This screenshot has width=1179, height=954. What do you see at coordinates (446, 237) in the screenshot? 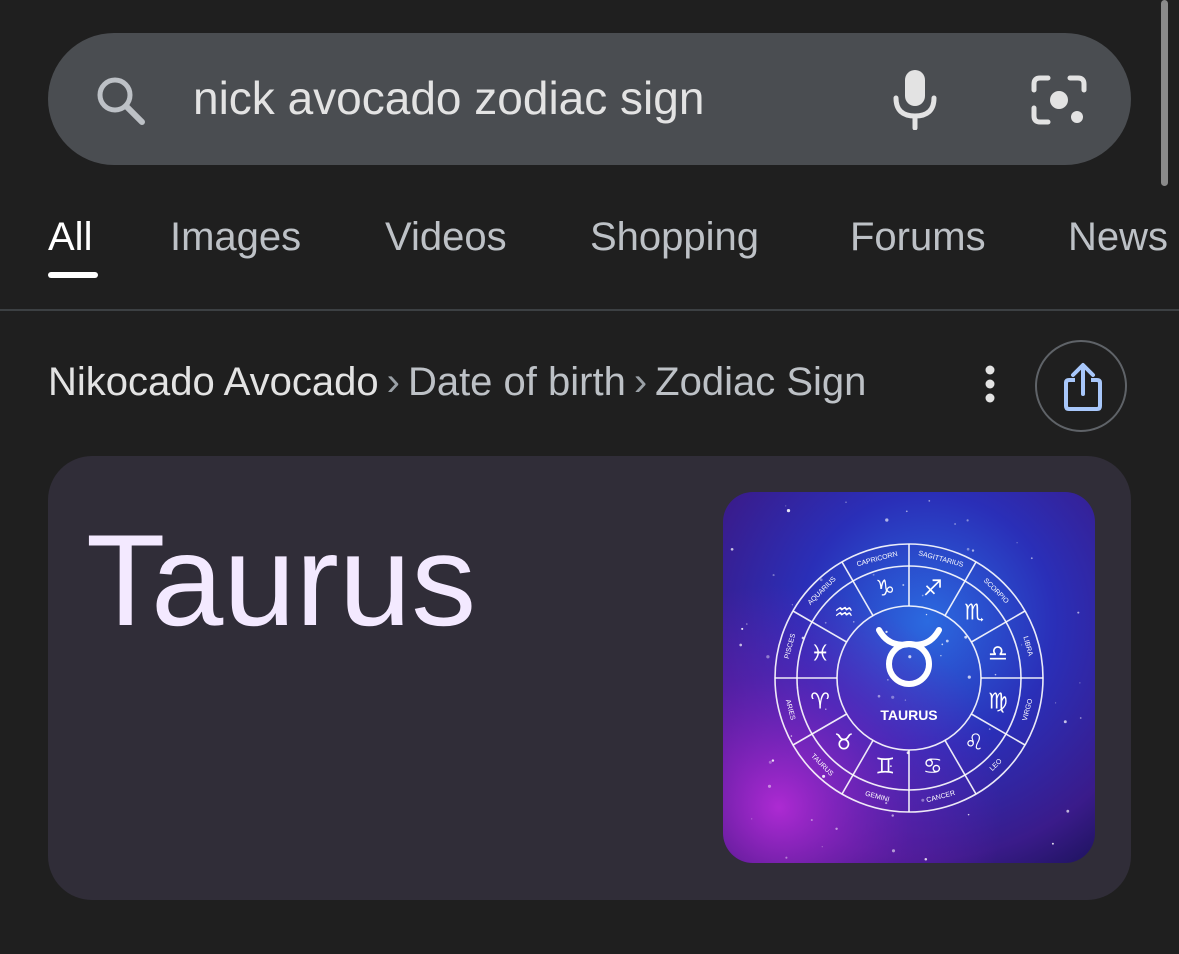
I see `tab-videos: Videos` at bounding box center [446, 237].